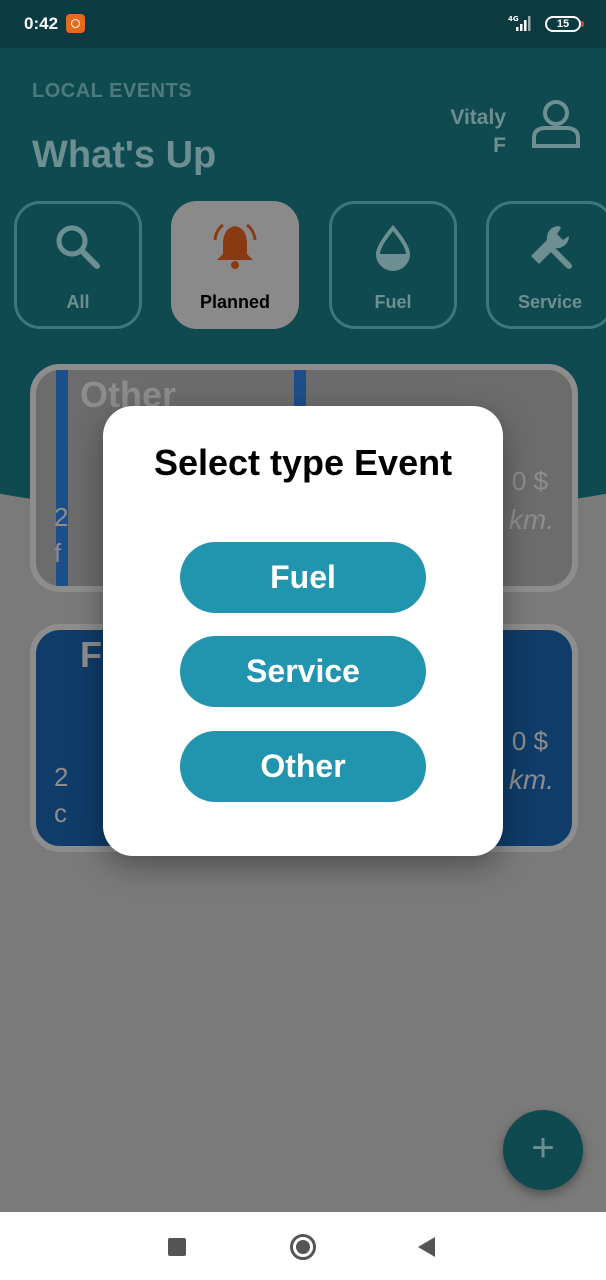 Image resolution: width=606 pixels, height=1280 pixels. Describe the element at coordinates (303, 24) in the screenshot. I see `status-bar: 0:42 4G 15` at that location.